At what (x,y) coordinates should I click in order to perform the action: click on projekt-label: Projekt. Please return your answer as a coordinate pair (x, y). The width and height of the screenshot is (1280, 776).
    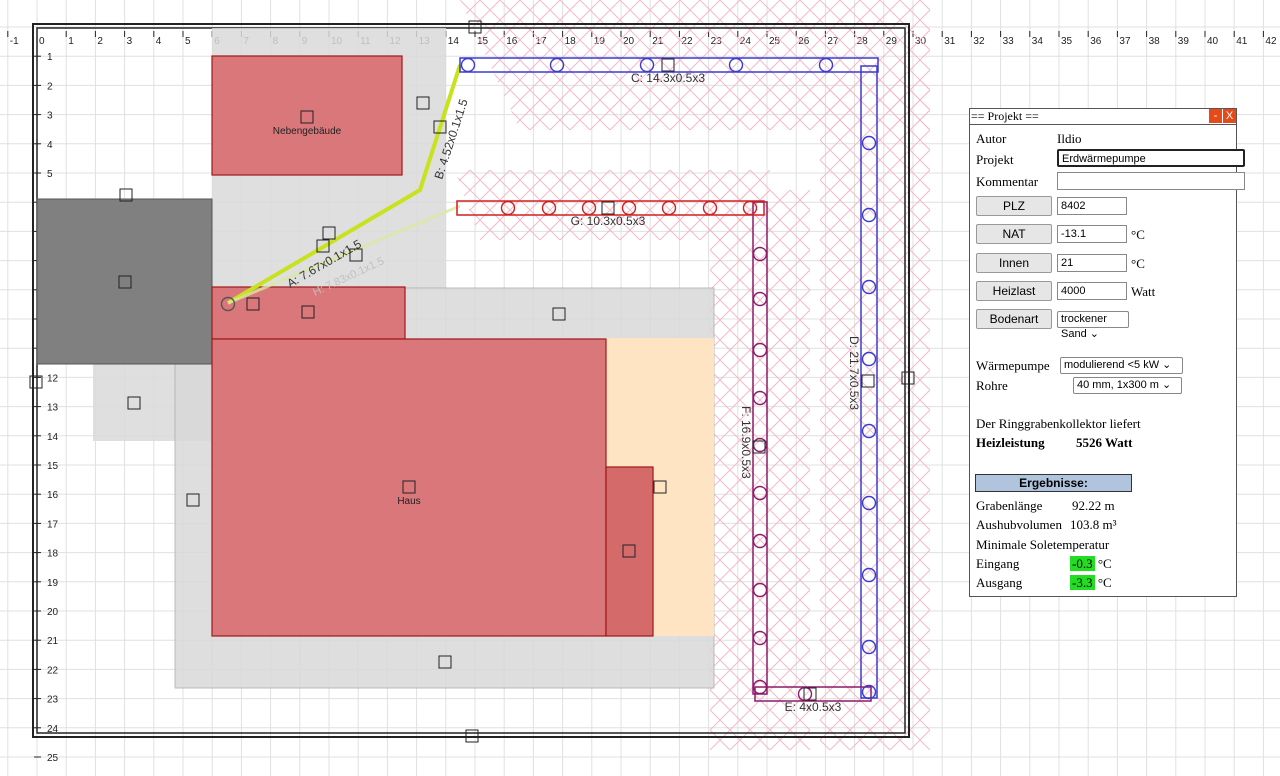
    Looking at the image, I should click on (995, 159).